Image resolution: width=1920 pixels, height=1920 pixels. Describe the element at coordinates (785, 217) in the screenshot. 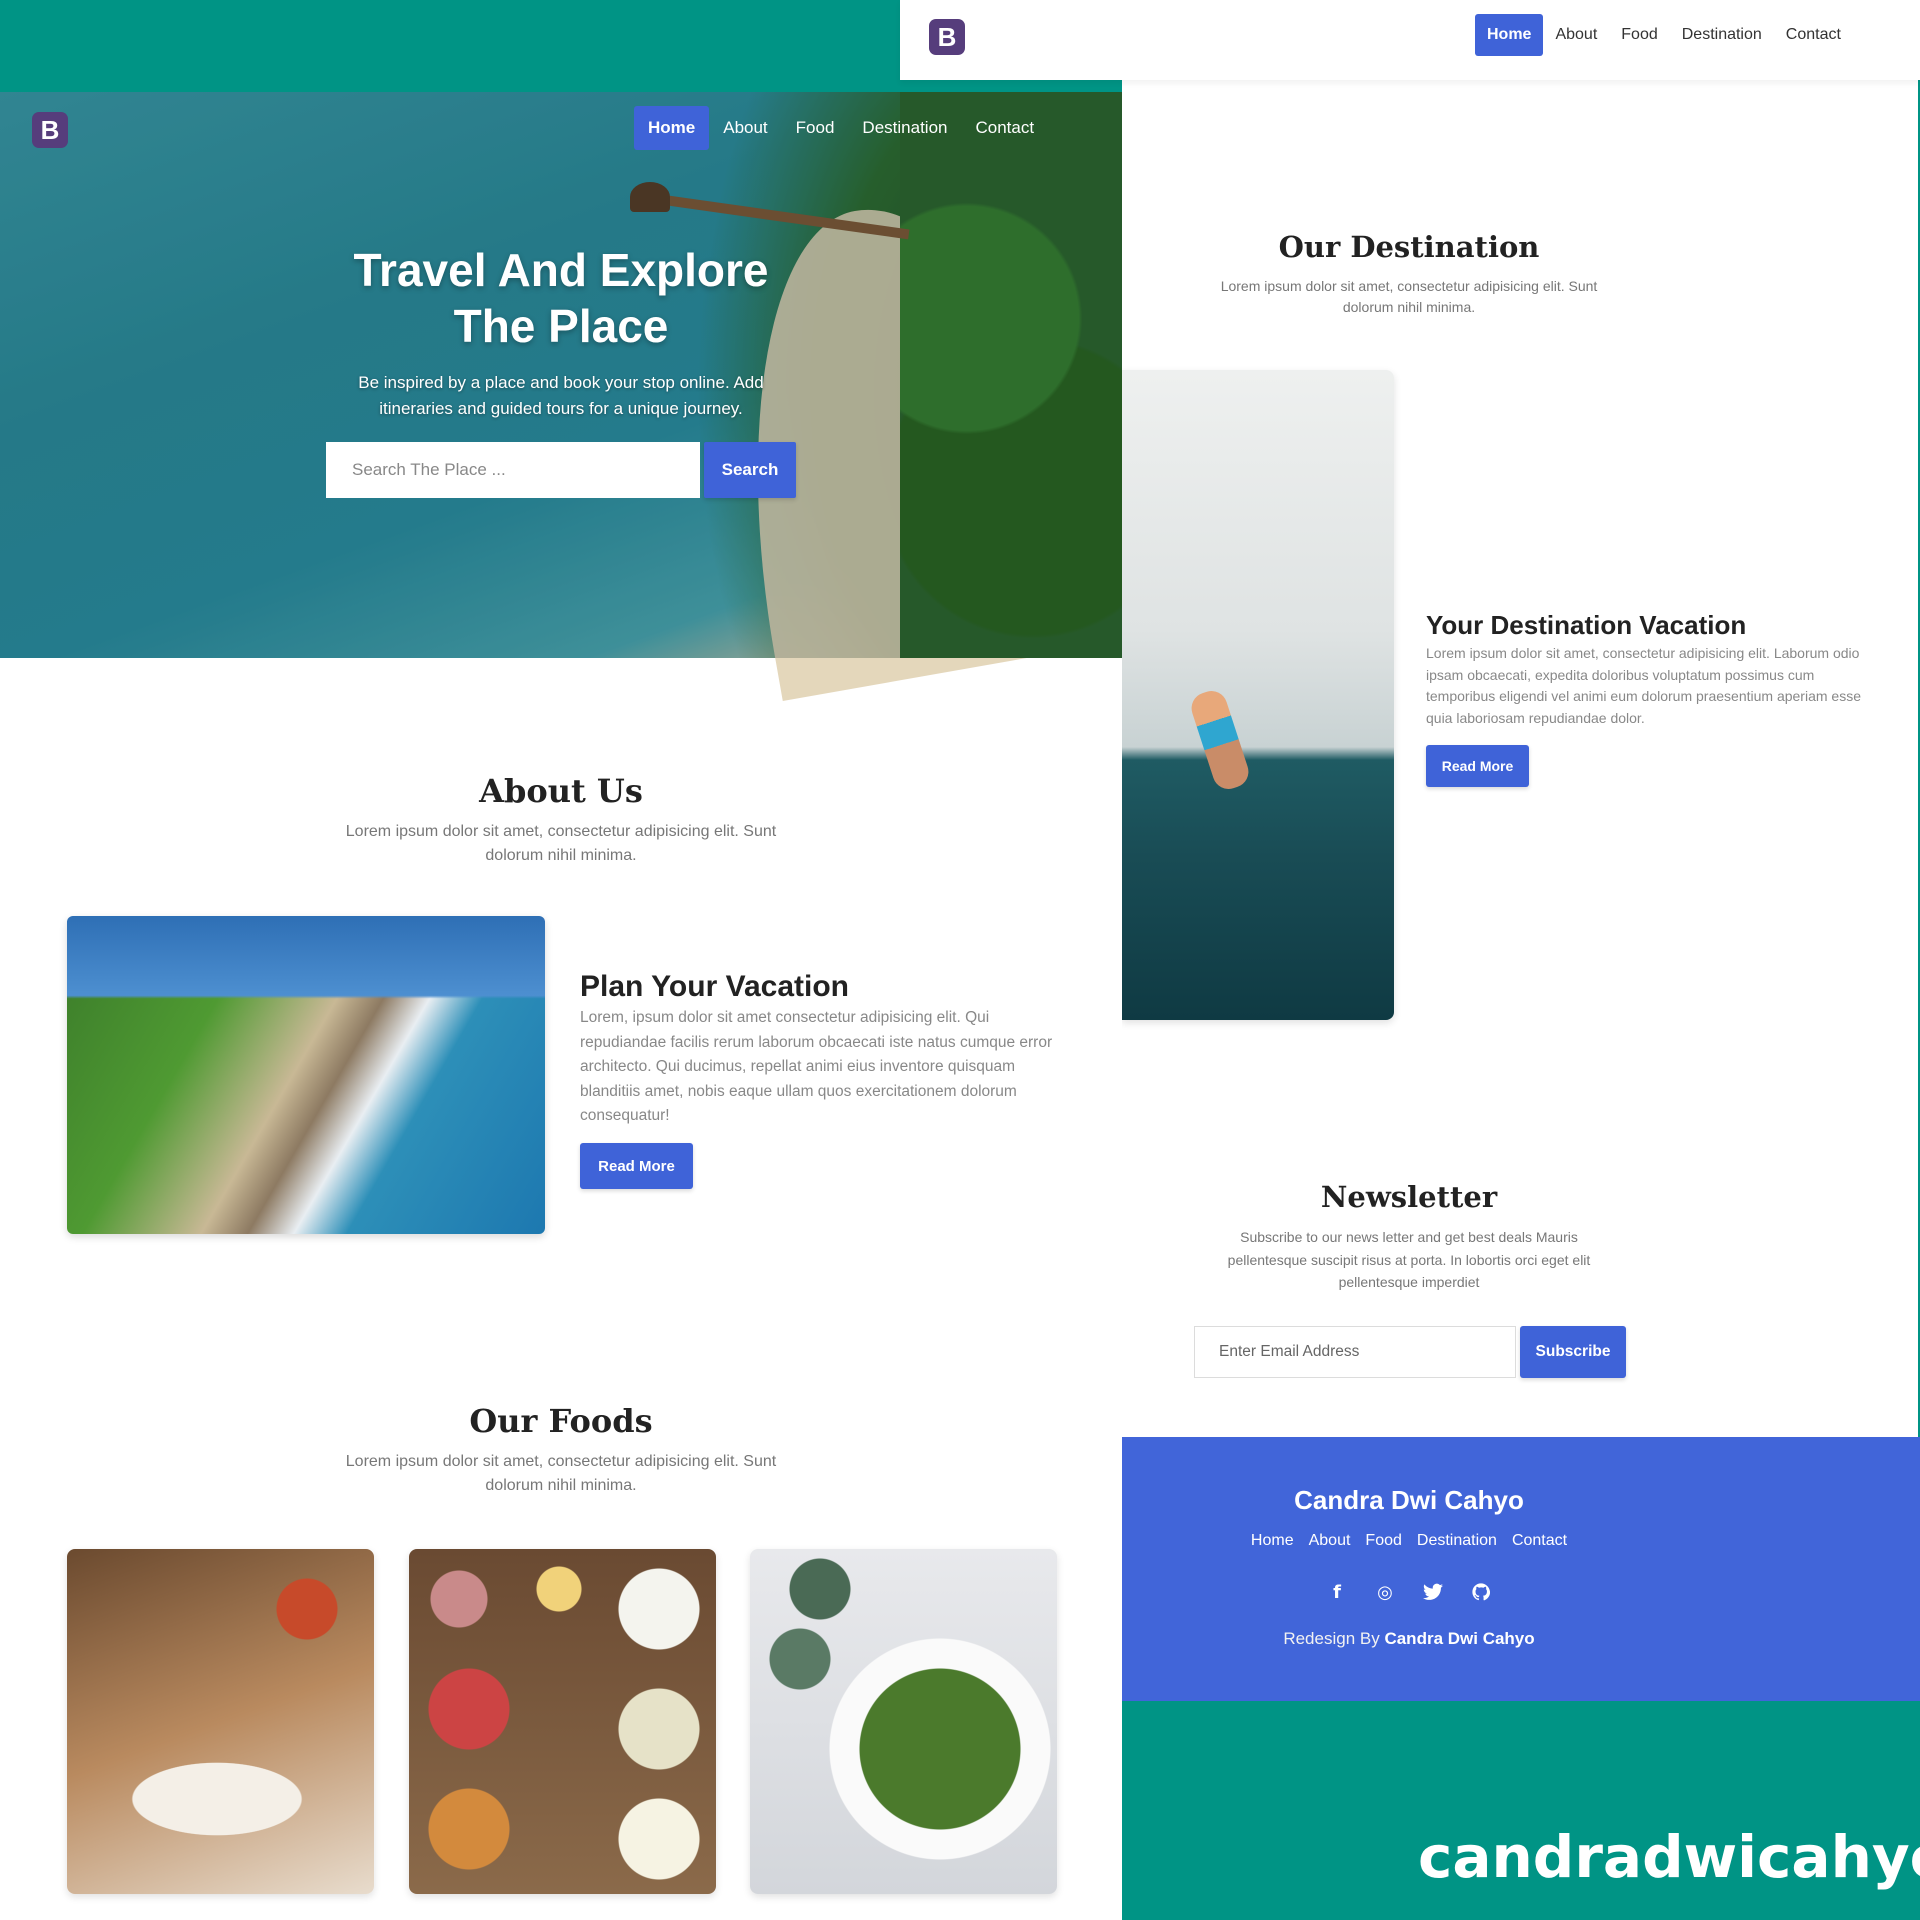

I see `hero-pier-image` at that location.